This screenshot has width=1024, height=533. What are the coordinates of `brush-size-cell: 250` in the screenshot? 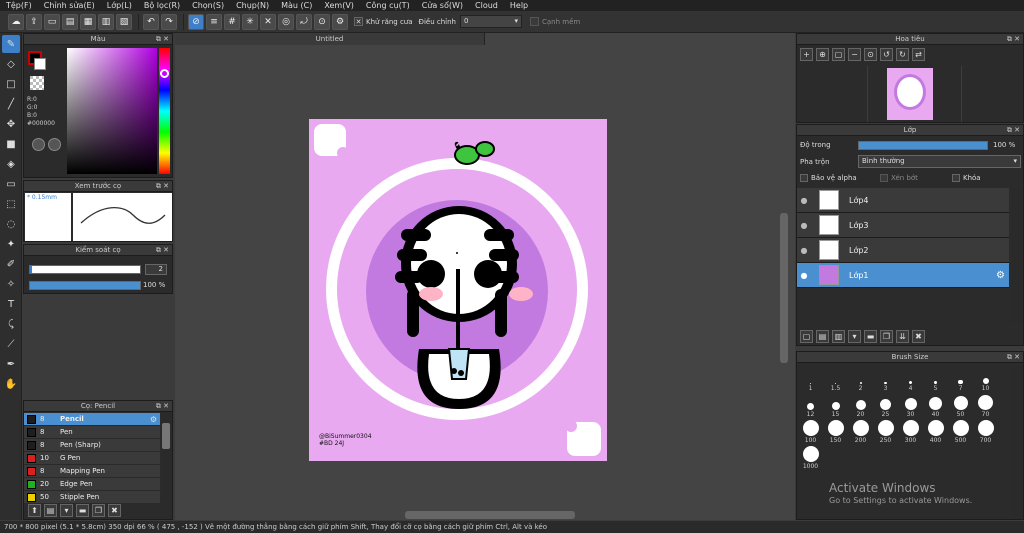 It's located at (885, 431).